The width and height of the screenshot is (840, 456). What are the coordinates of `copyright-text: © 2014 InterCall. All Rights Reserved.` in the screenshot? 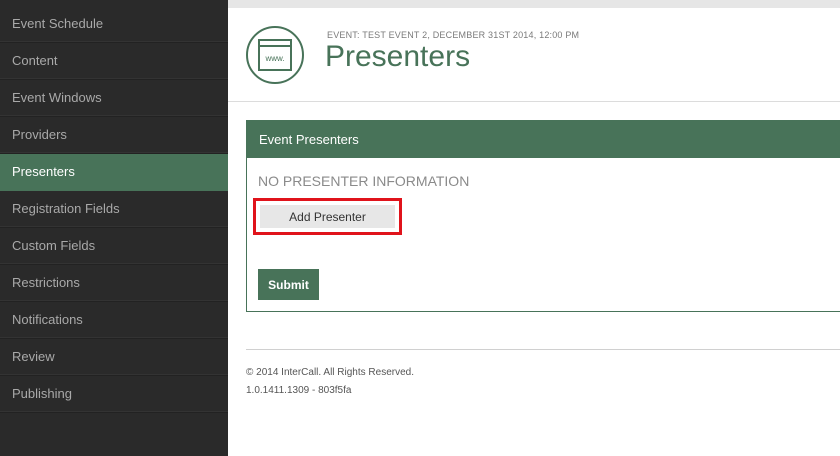 It's located at (330, 372).